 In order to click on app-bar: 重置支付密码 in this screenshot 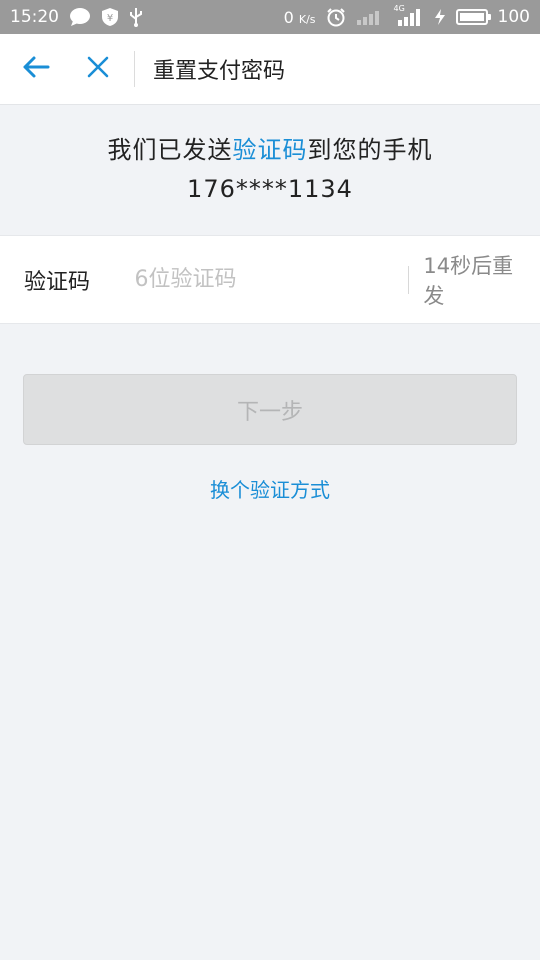, I will do `click(270, 69)`.